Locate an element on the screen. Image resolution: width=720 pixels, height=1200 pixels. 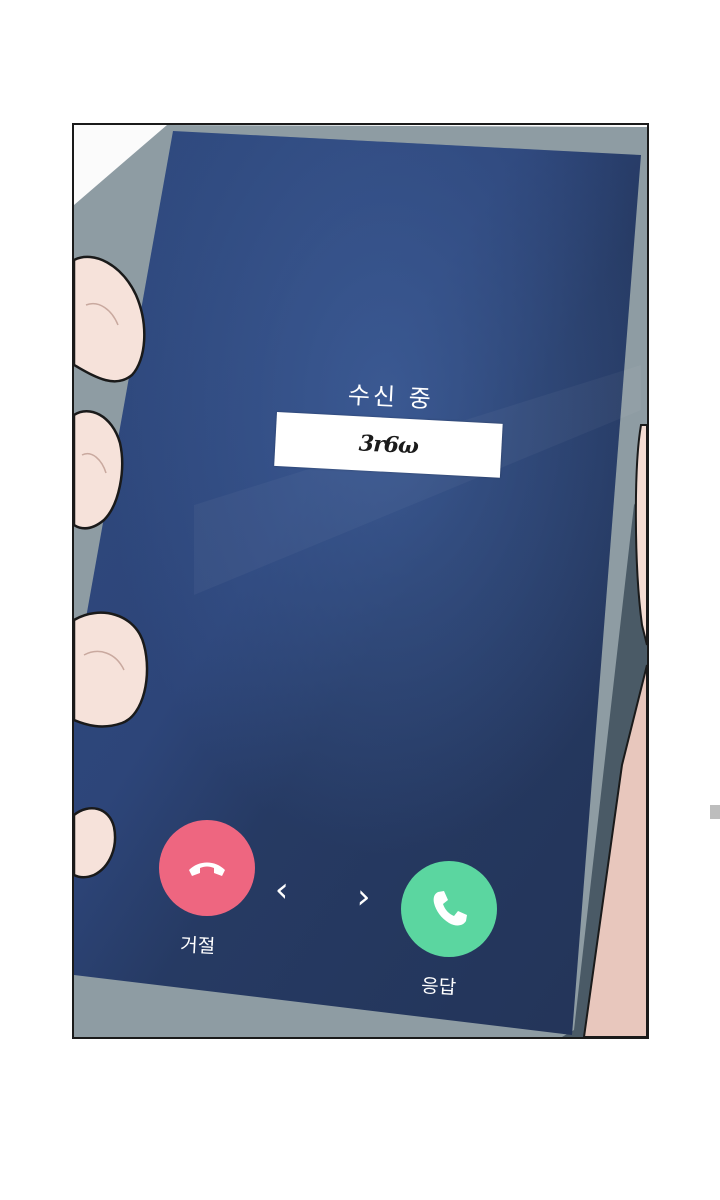
phone-answer-icon is located at coordinates (450, 908).